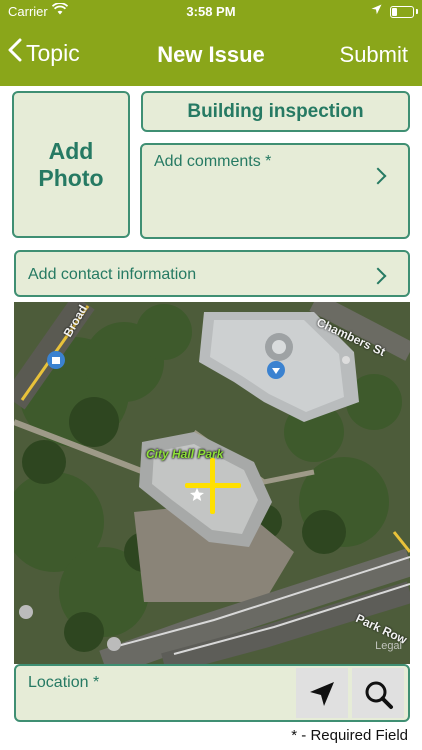 The height and width of the screenshot is (750, 422). Describe the element at coordinates (64, 682) in the screenshot. I see `location-label: Location *` at that location.